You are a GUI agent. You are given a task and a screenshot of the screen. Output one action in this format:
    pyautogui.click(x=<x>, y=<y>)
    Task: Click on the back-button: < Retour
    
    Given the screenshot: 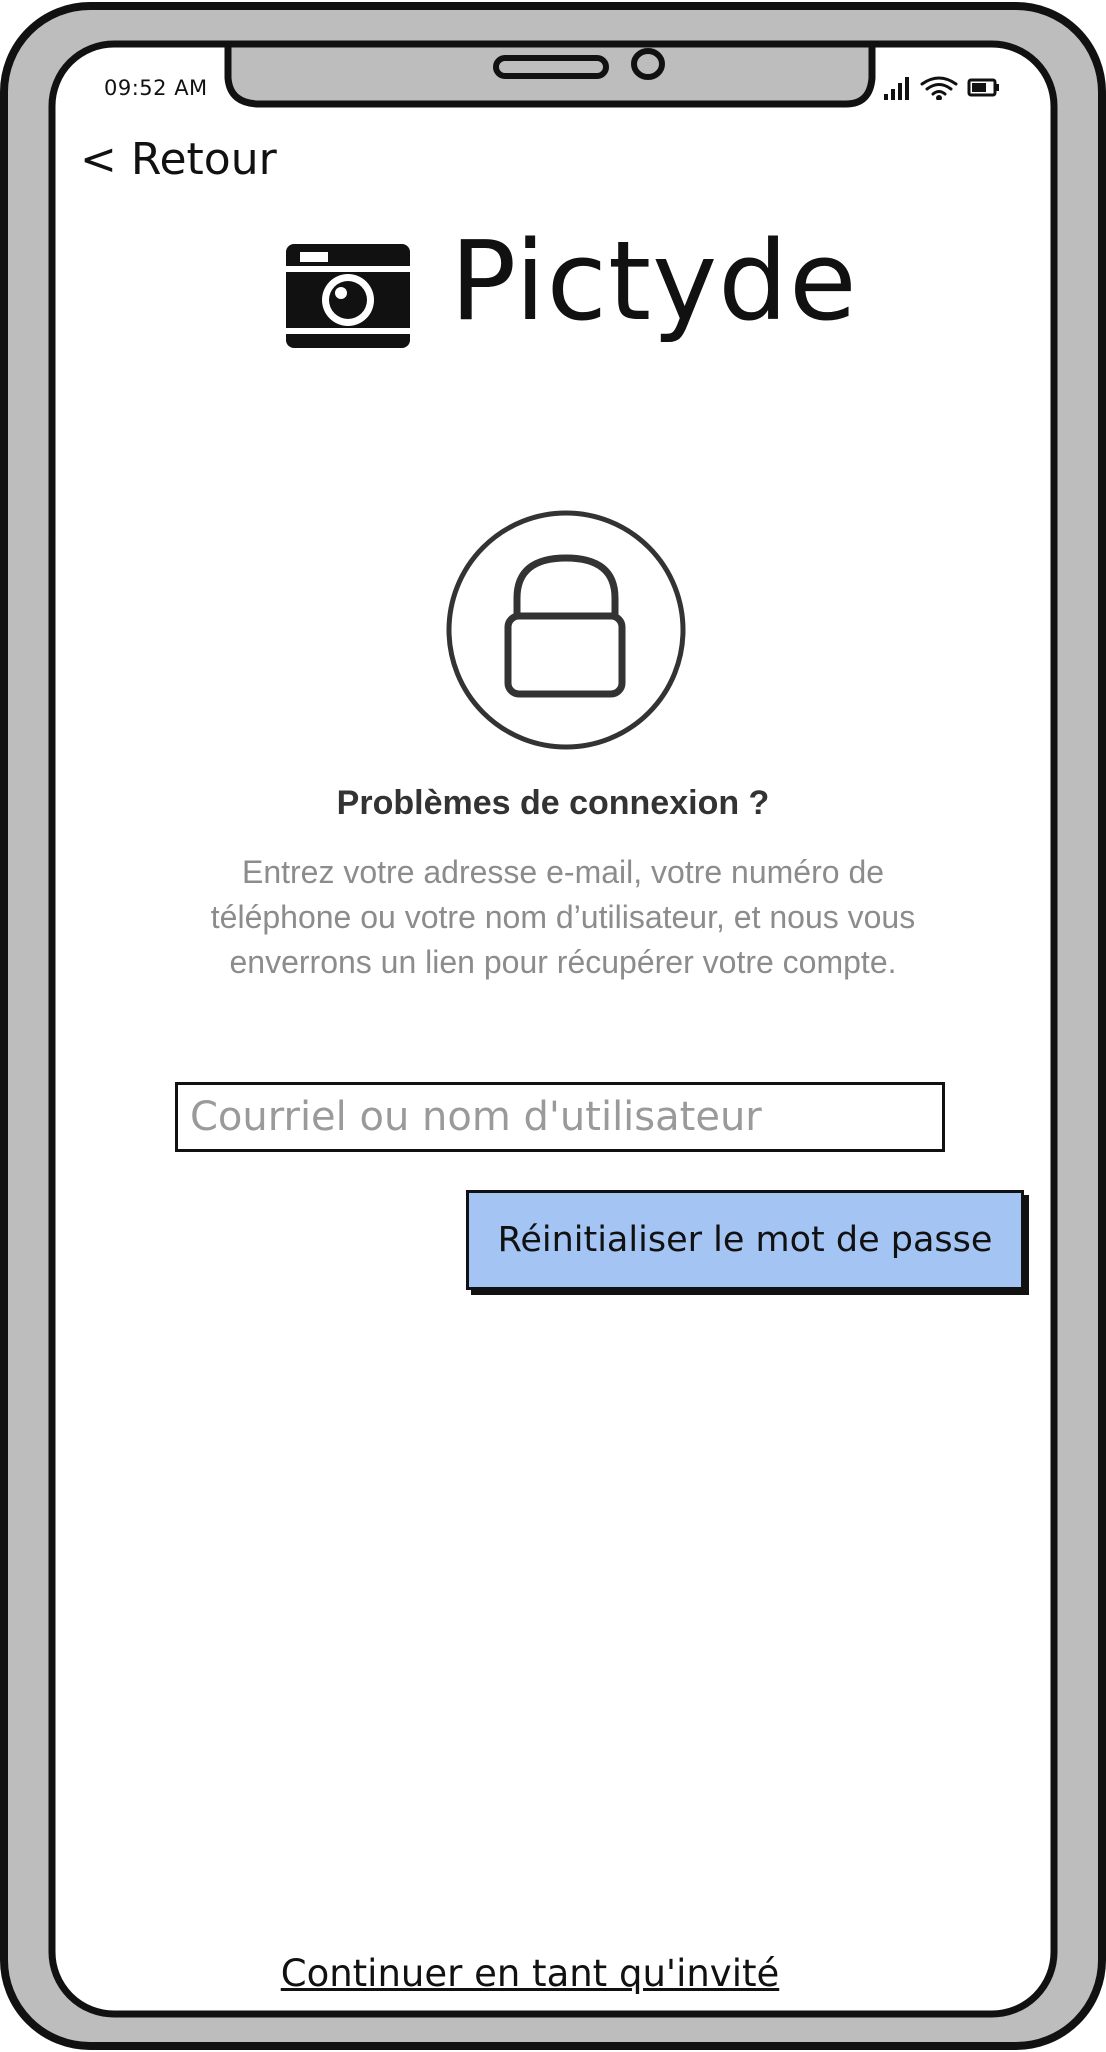 What is the action you would take?
    pyautogui.click(x=178, y=159)
    